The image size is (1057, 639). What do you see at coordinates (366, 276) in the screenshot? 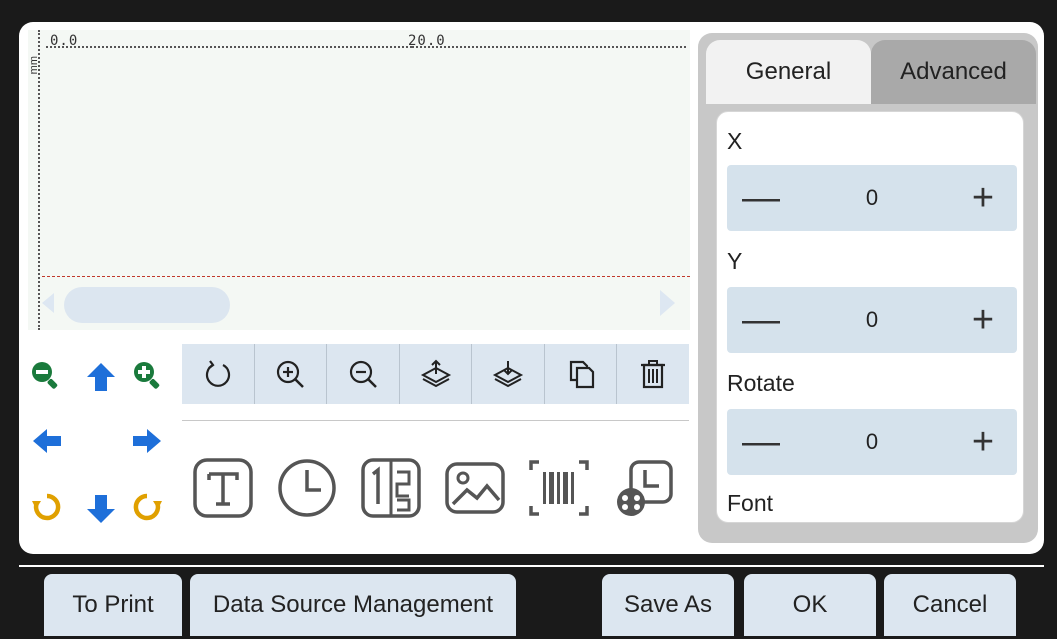
I see `print-boundary-line` at bounding box center [366, 276].